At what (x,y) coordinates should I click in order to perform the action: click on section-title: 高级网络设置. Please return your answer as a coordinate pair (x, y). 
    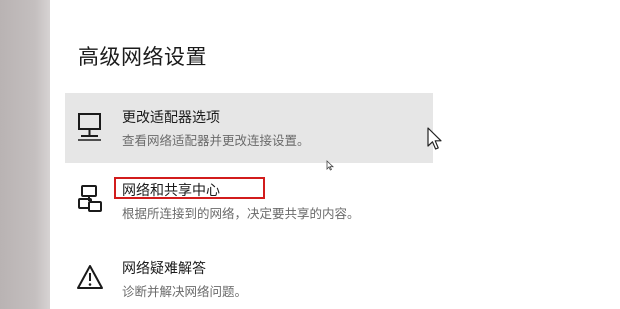
    Looking at the image, I should click on (142, 57).